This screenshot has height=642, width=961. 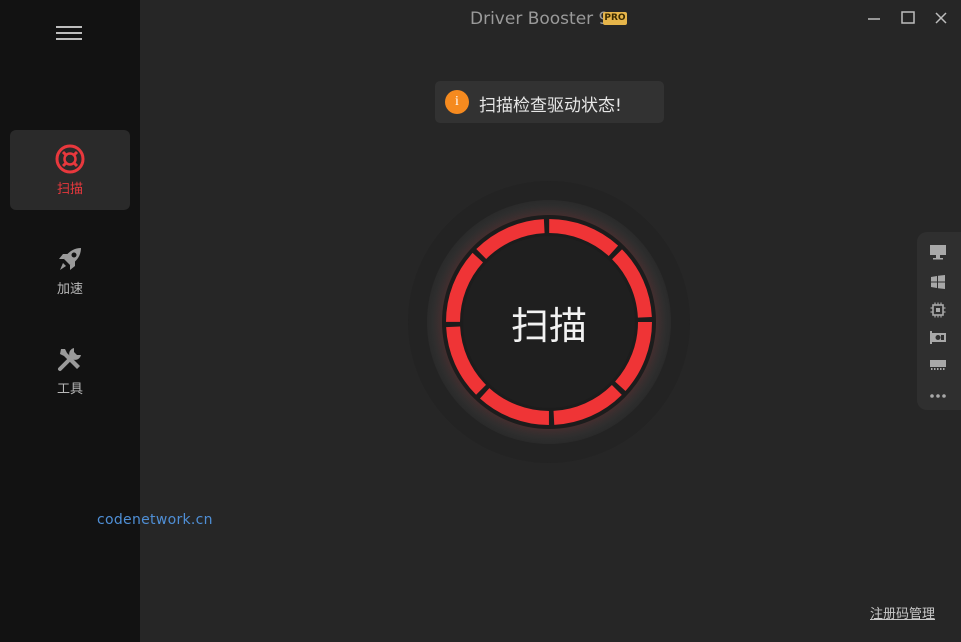 I want to click on hardware-side-panel, so click(x=939, y=321).